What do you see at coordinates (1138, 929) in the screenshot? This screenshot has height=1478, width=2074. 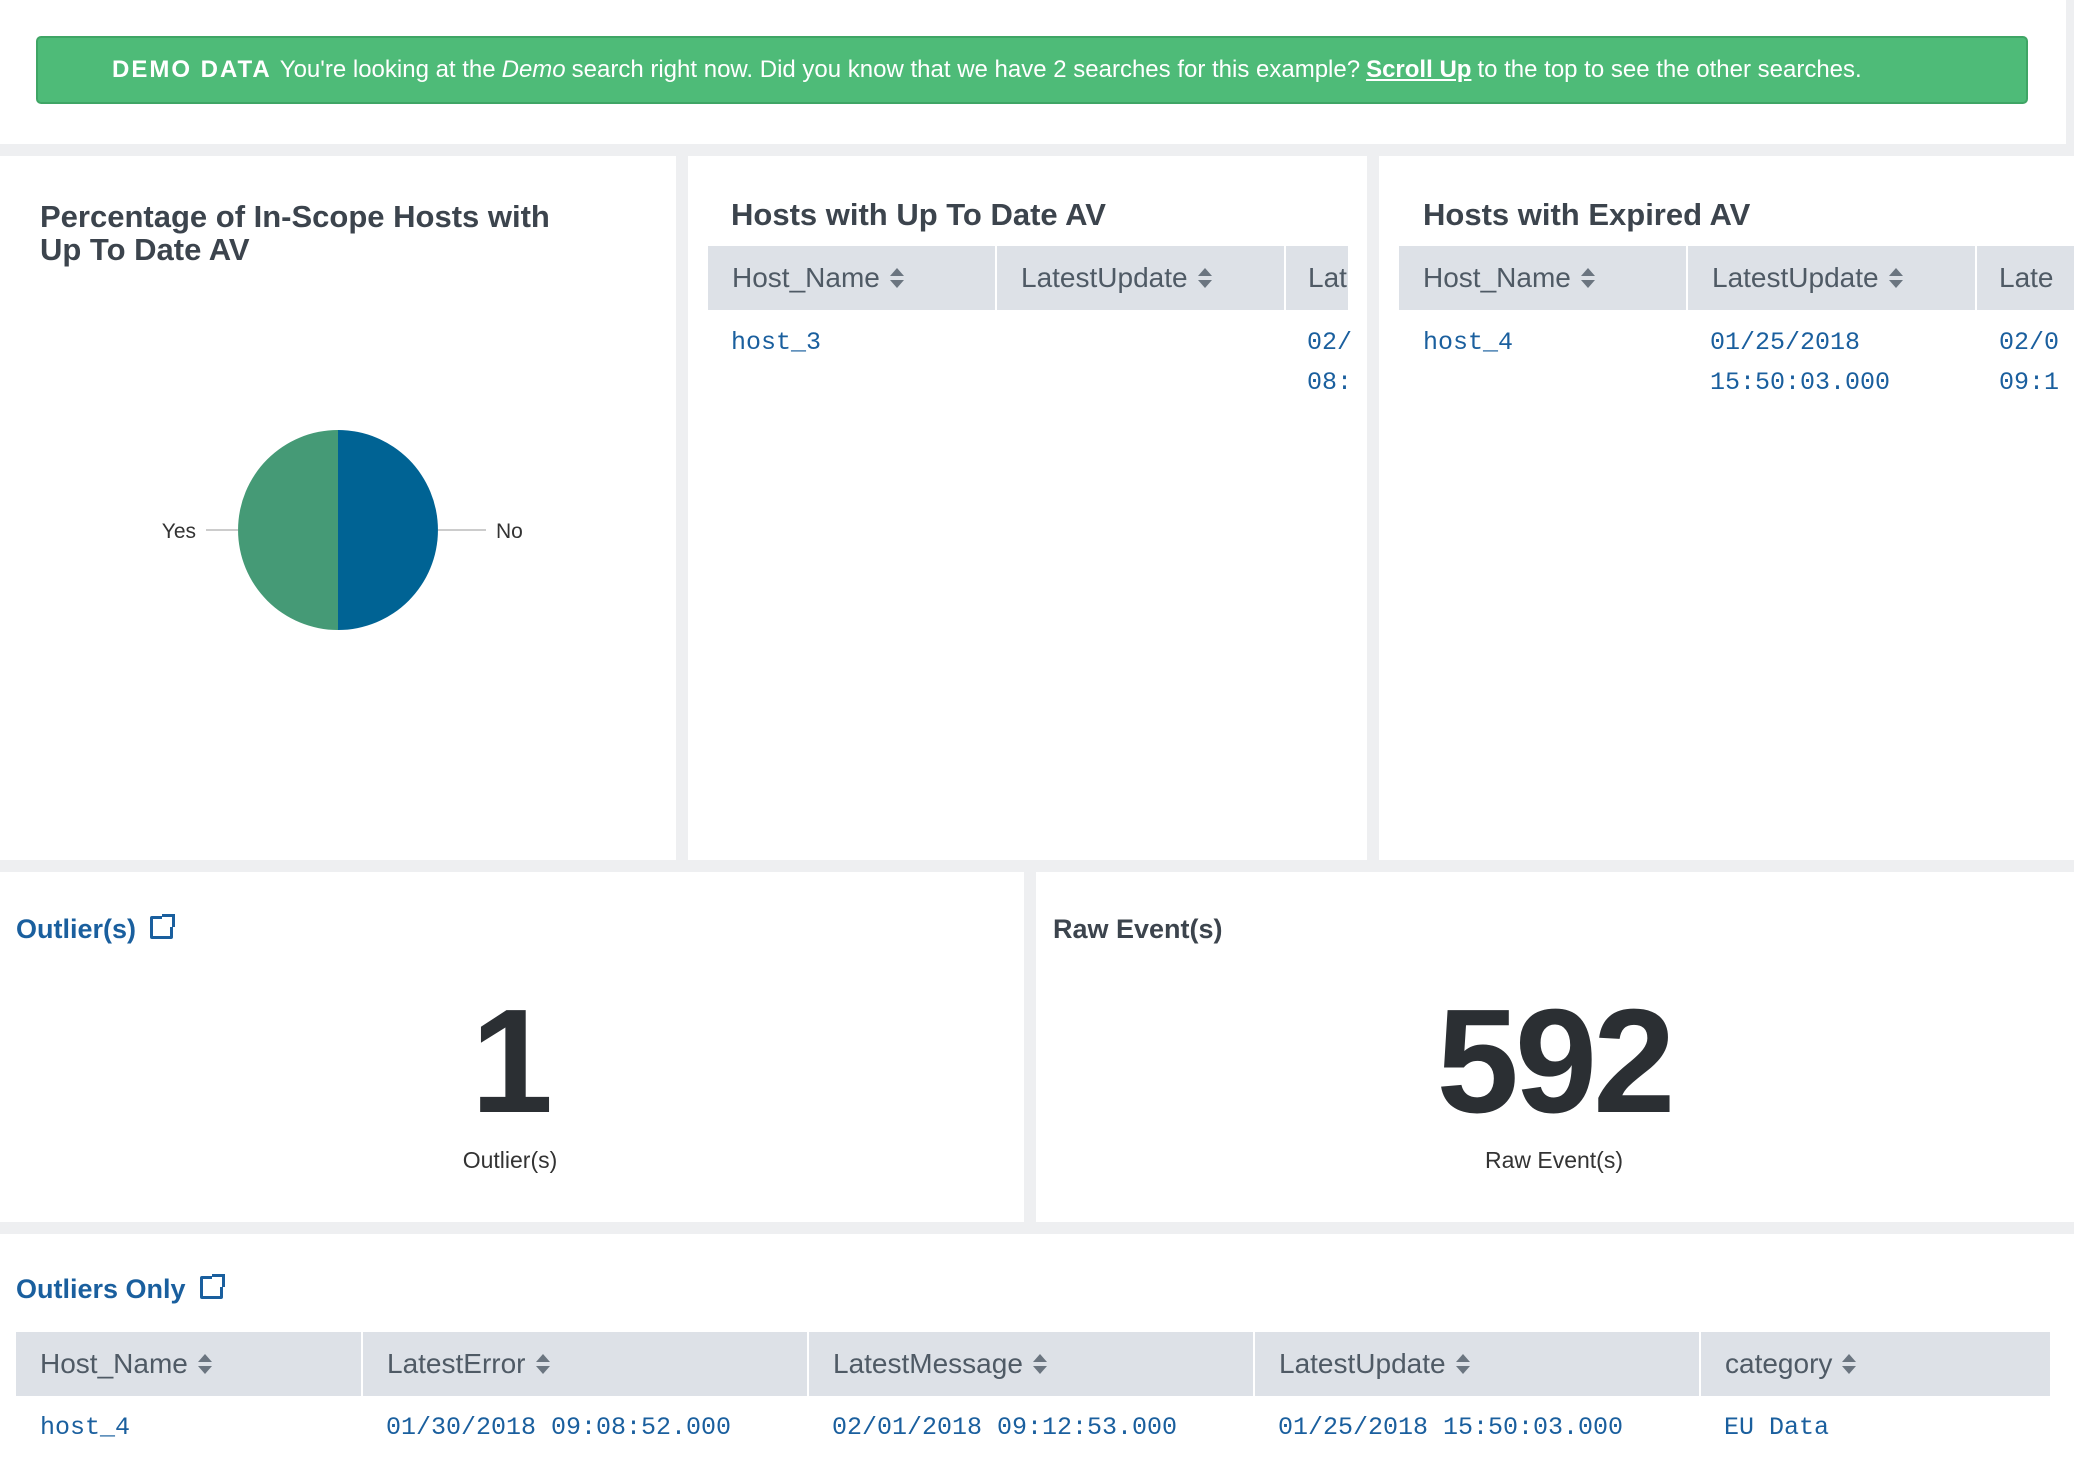 I see `raw-events-title: Raw Event(s)` at bounding box center [1138, 929].